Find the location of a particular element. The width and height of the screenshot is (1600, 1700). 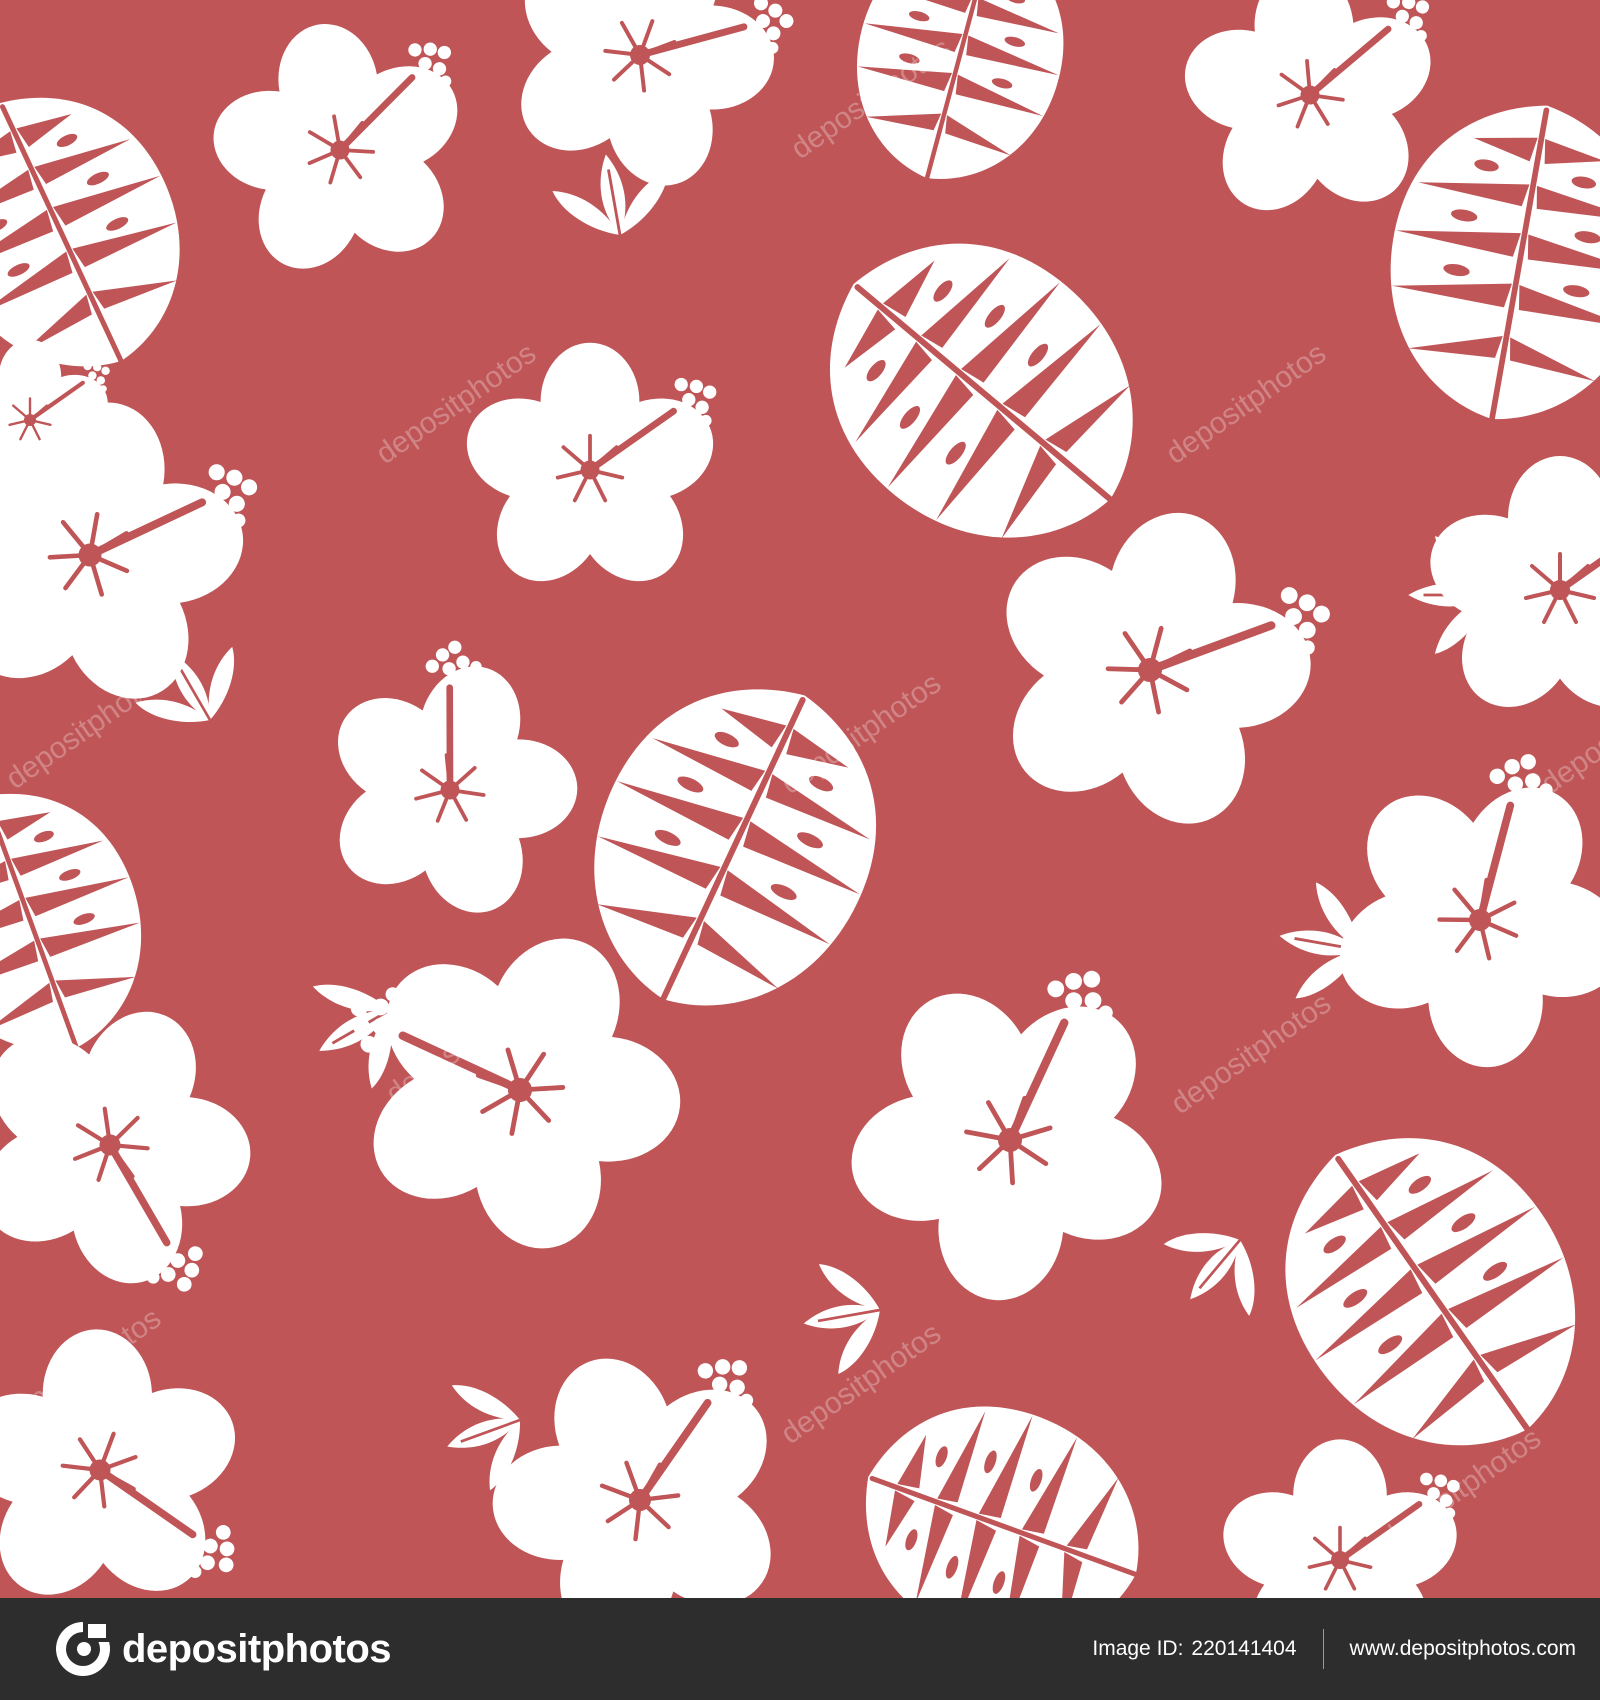

image-id: 220141404 is located at coordinates (1244, 1648).